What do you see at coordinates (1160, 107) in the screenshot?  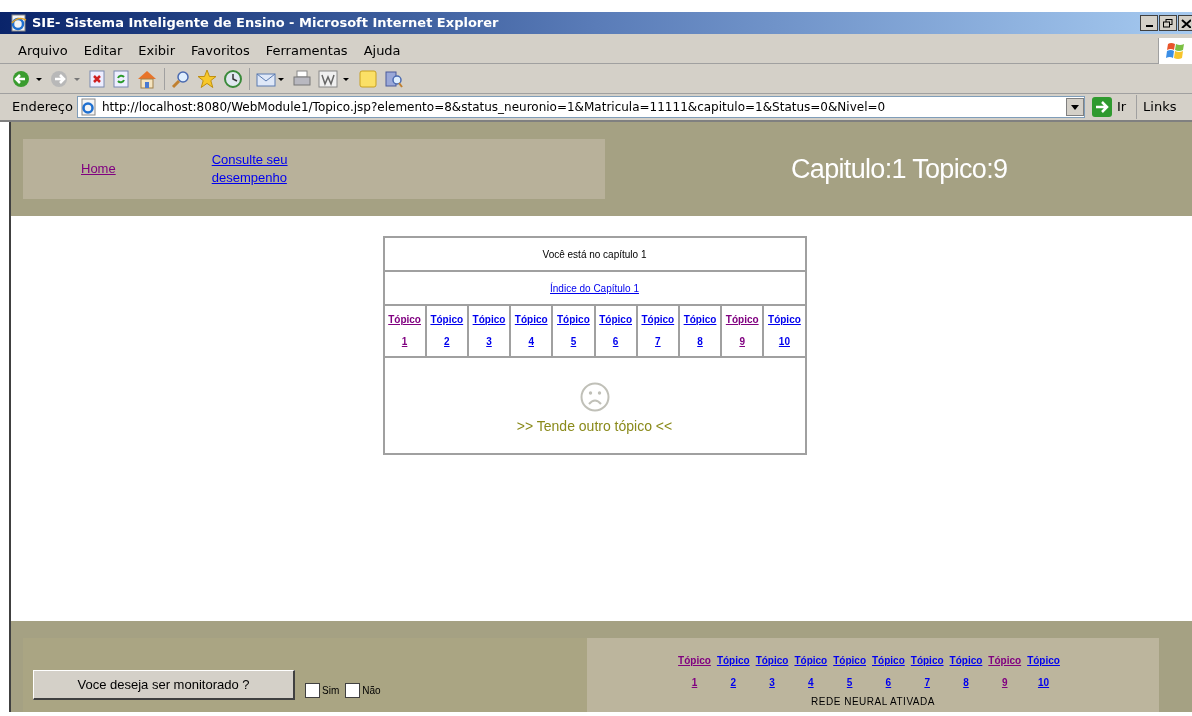 I see `links-button: Links` at bounding box center [1160, 107].